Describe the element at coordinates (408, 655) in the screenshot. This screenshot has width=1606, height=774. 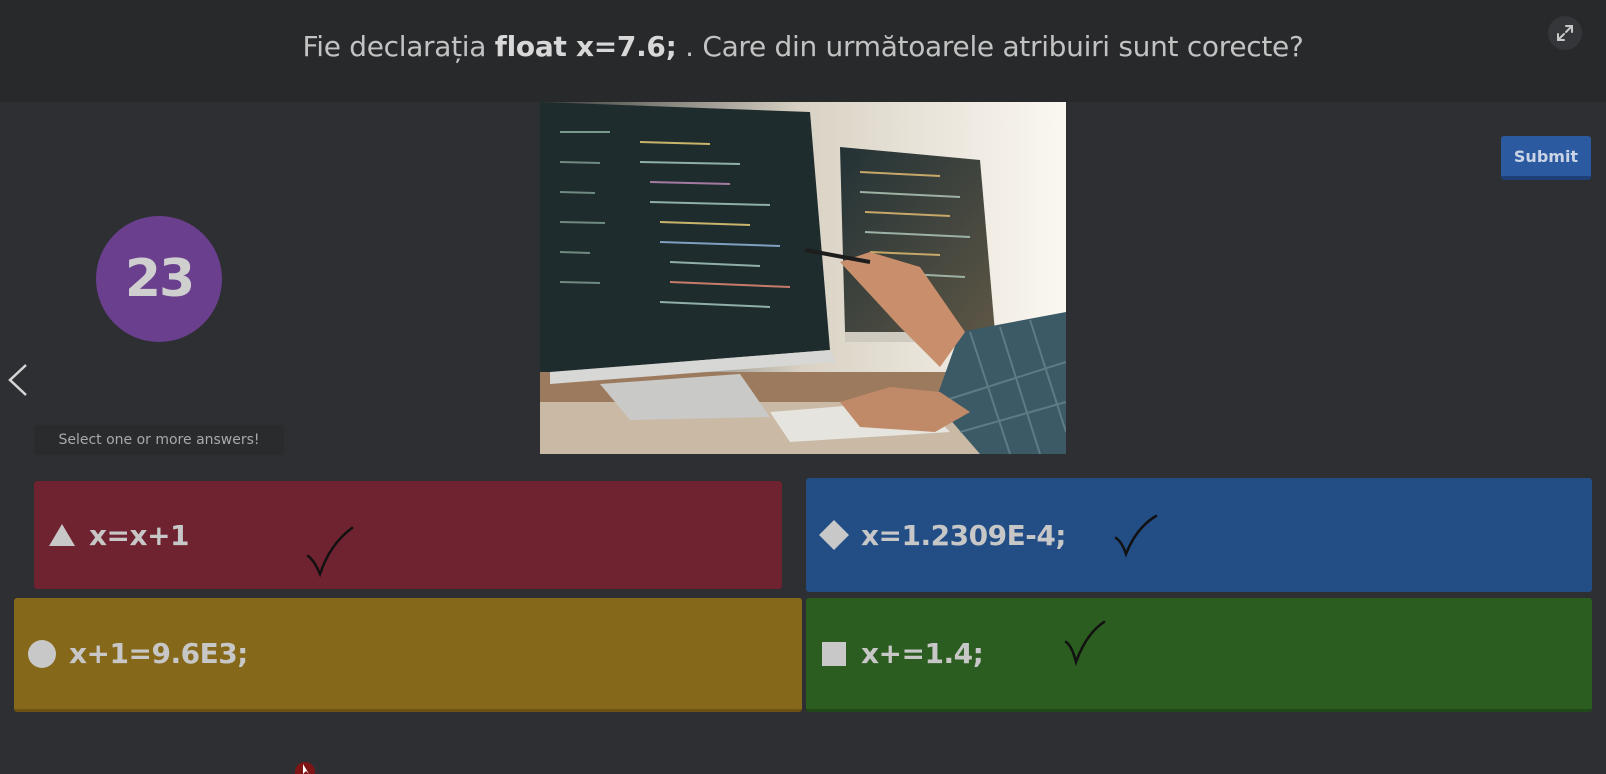
I see `answer-option-c: x+1=9.6E3;` at that location.